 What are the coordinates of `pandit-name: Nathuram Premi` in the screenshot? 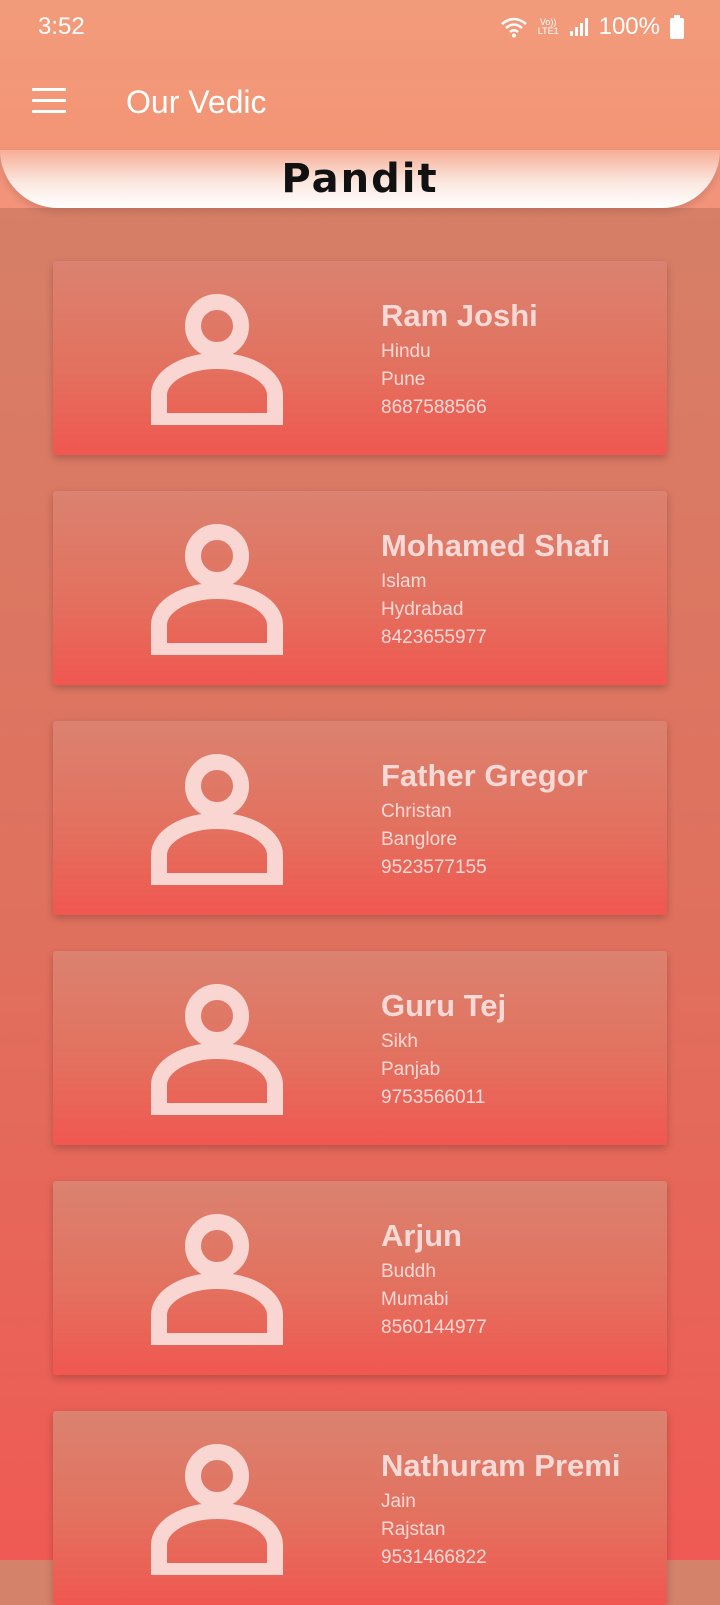 It's located at (501, 1465).